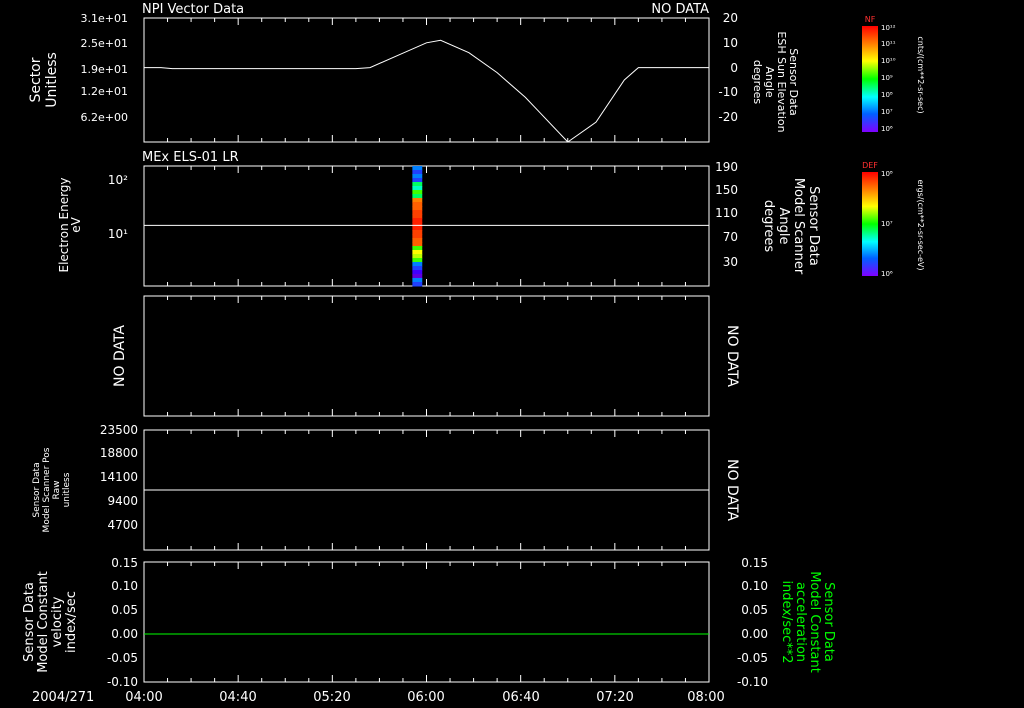  I want to click on panel-2-ylabel-right: Sensor Data Model Scanner Angle degrees, so click(791, 226).